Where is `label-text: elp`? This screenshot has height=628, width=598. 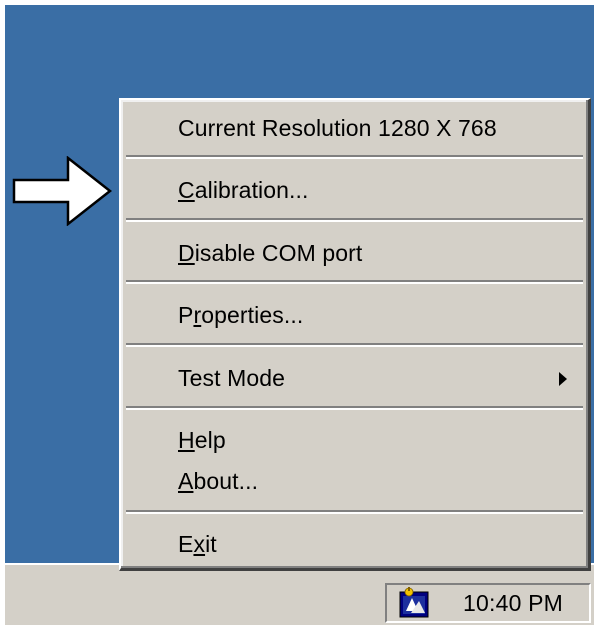 label-text: elp is located at coordinates (210, 440).